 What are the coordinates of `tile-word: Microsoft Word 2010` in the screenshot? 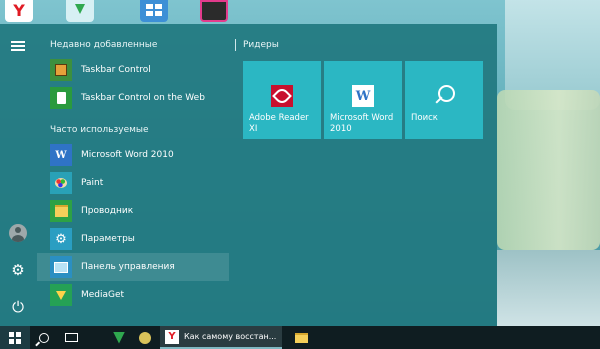 It's located at (363, 100).